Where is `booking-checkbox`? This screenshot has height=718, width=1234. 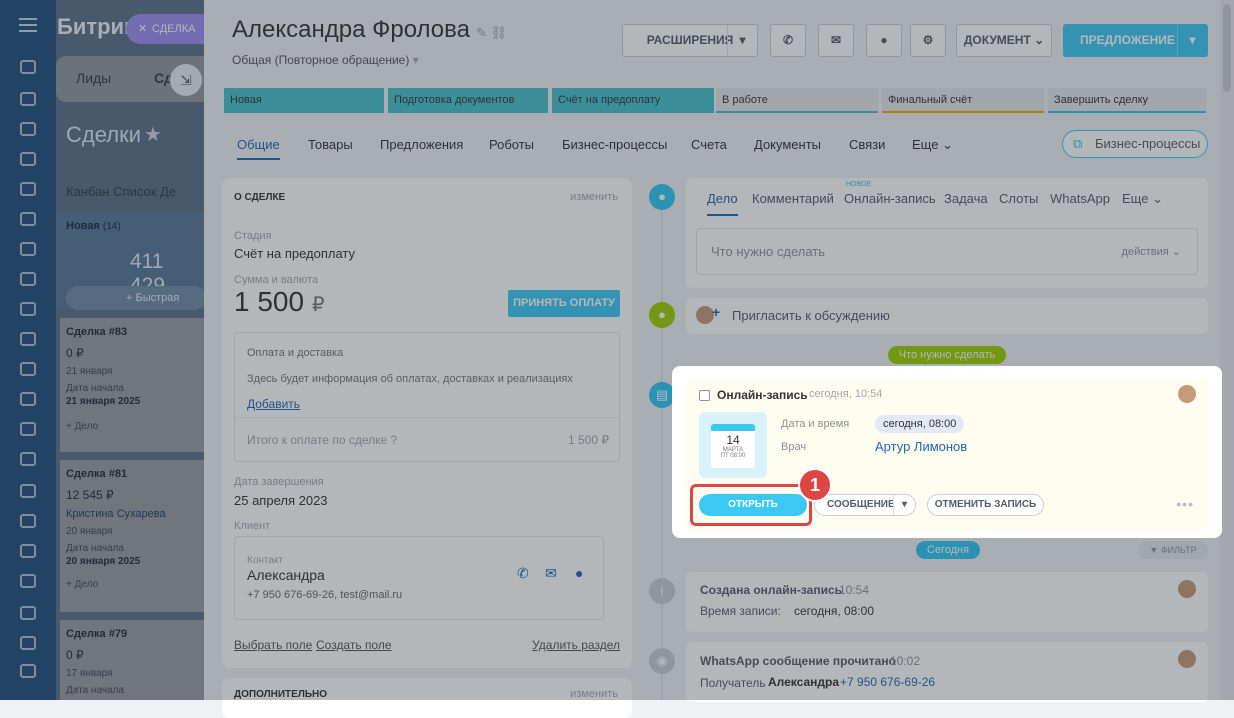
booking-checkbox is located at coordinates (704, 395).